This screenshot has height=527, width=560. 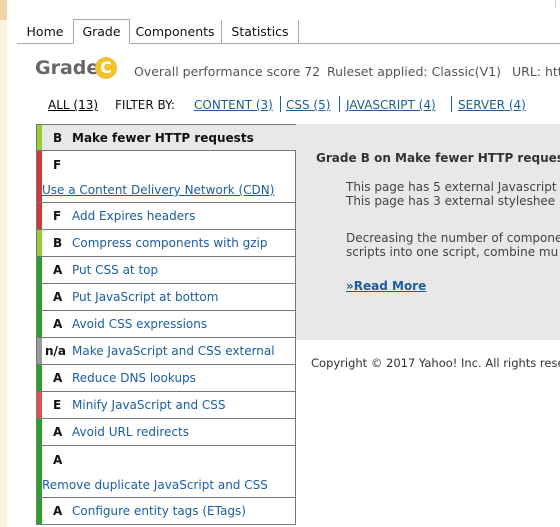 I want to click on rule-title-link: Configure entity tags (ETags), so click(x=159, y=511).